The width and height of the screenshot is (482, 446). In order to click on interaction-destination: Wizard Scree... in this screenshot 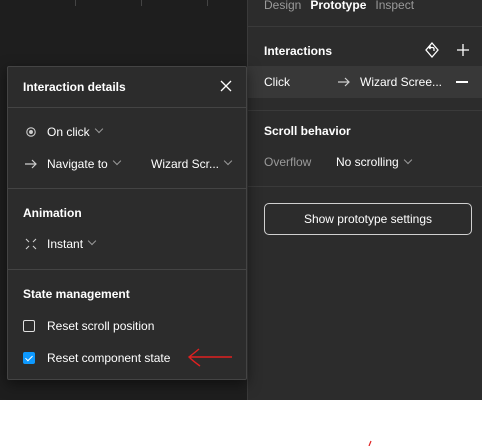, I will do `click(401, 82)`.